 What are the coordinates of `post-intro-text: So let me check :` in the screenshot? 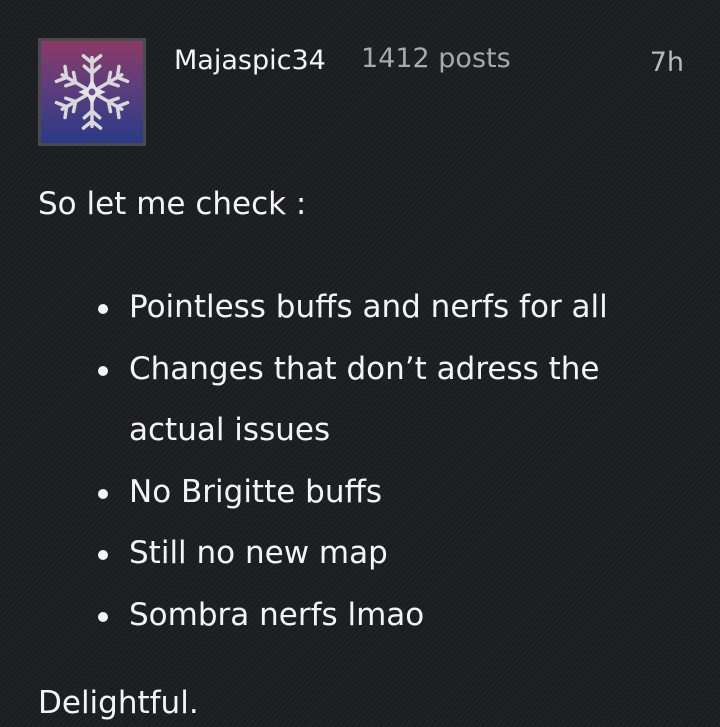 It's located at (172, 204).